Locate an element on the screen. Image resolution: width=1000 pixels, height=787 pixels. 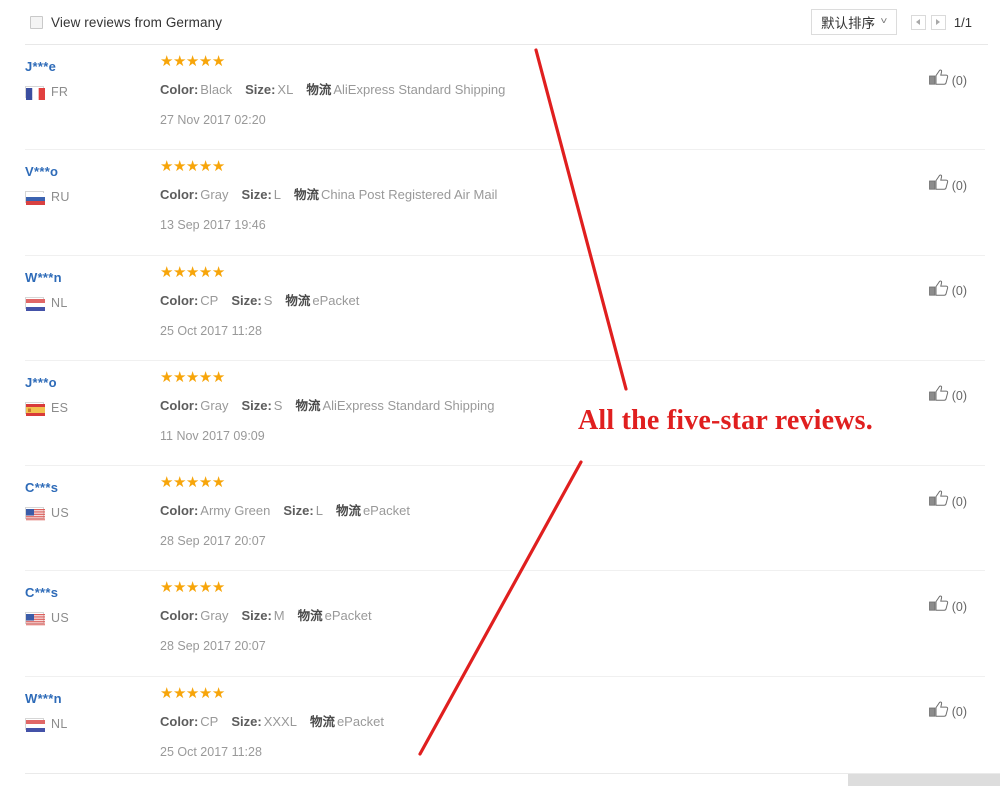
chevron-right-icon is located at coordinates (938, 22).